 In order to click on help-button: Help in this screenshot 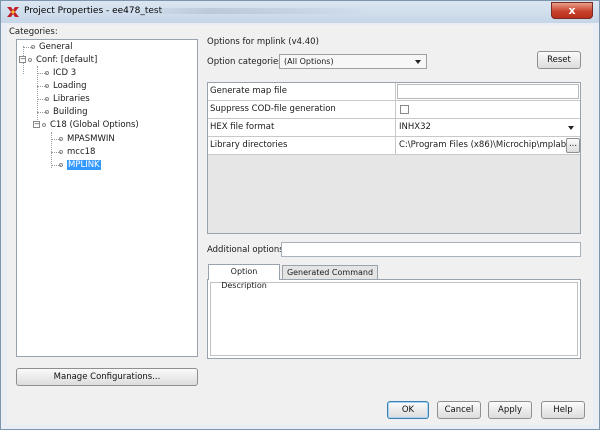, I will do `click(563, 410)`.